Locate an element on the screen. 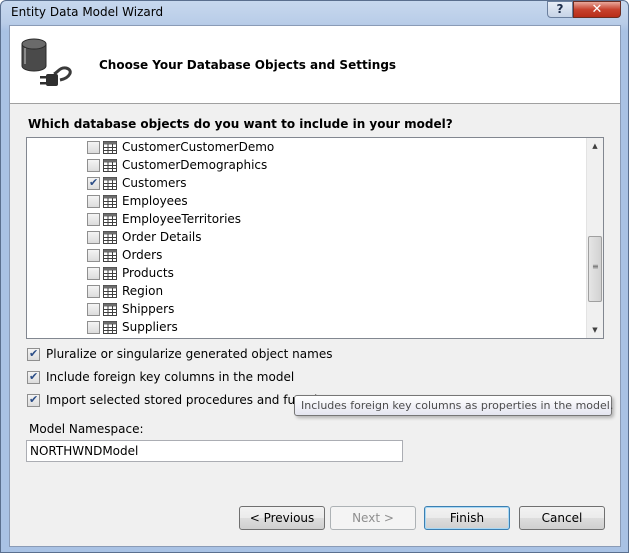 This screenshot has width=629, height=553. table-row: Orders is located at coordinates (124, 255).